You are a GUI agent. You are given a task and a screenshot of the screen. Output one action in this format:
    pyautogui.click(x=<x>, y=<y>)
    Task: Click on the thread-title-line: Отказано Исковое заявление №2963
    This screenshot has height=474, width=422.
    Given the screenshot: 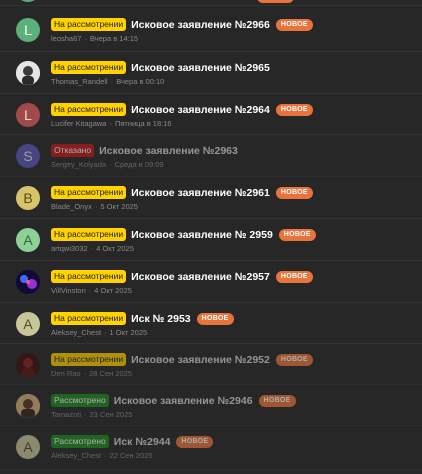 What is the action you would take?
    pyautogui.click(x=144, y=150)
    